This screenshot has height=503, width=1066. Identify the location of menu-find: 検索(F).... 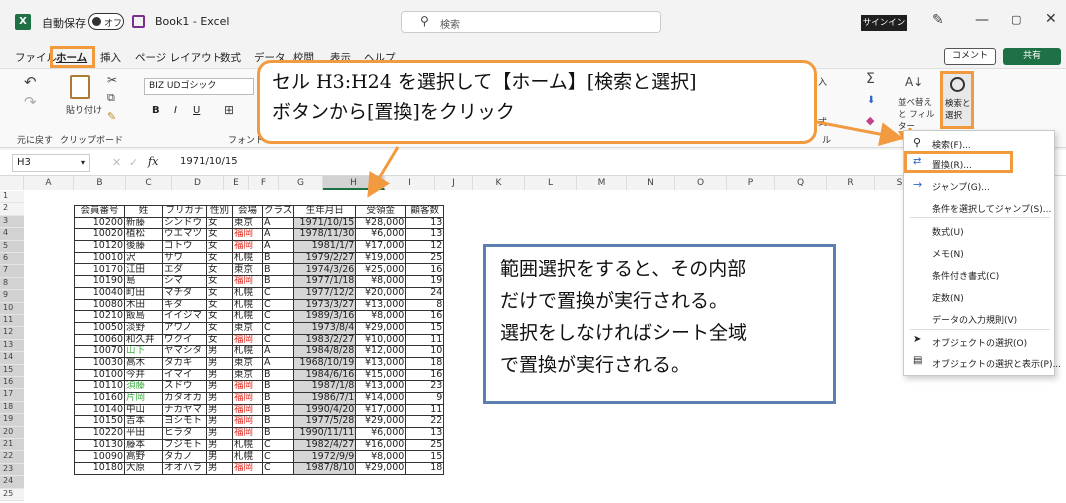
(951, 144).